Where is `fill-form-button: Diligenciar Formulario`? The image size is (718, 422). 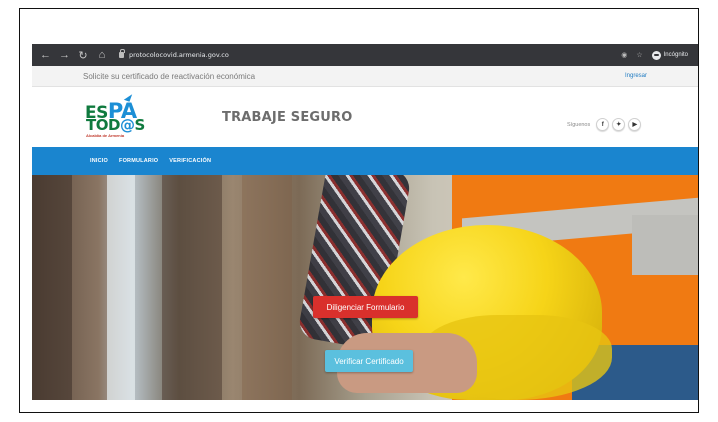 fill-form-button: Diligenciar Formulario is located at coordinates (365, 307).